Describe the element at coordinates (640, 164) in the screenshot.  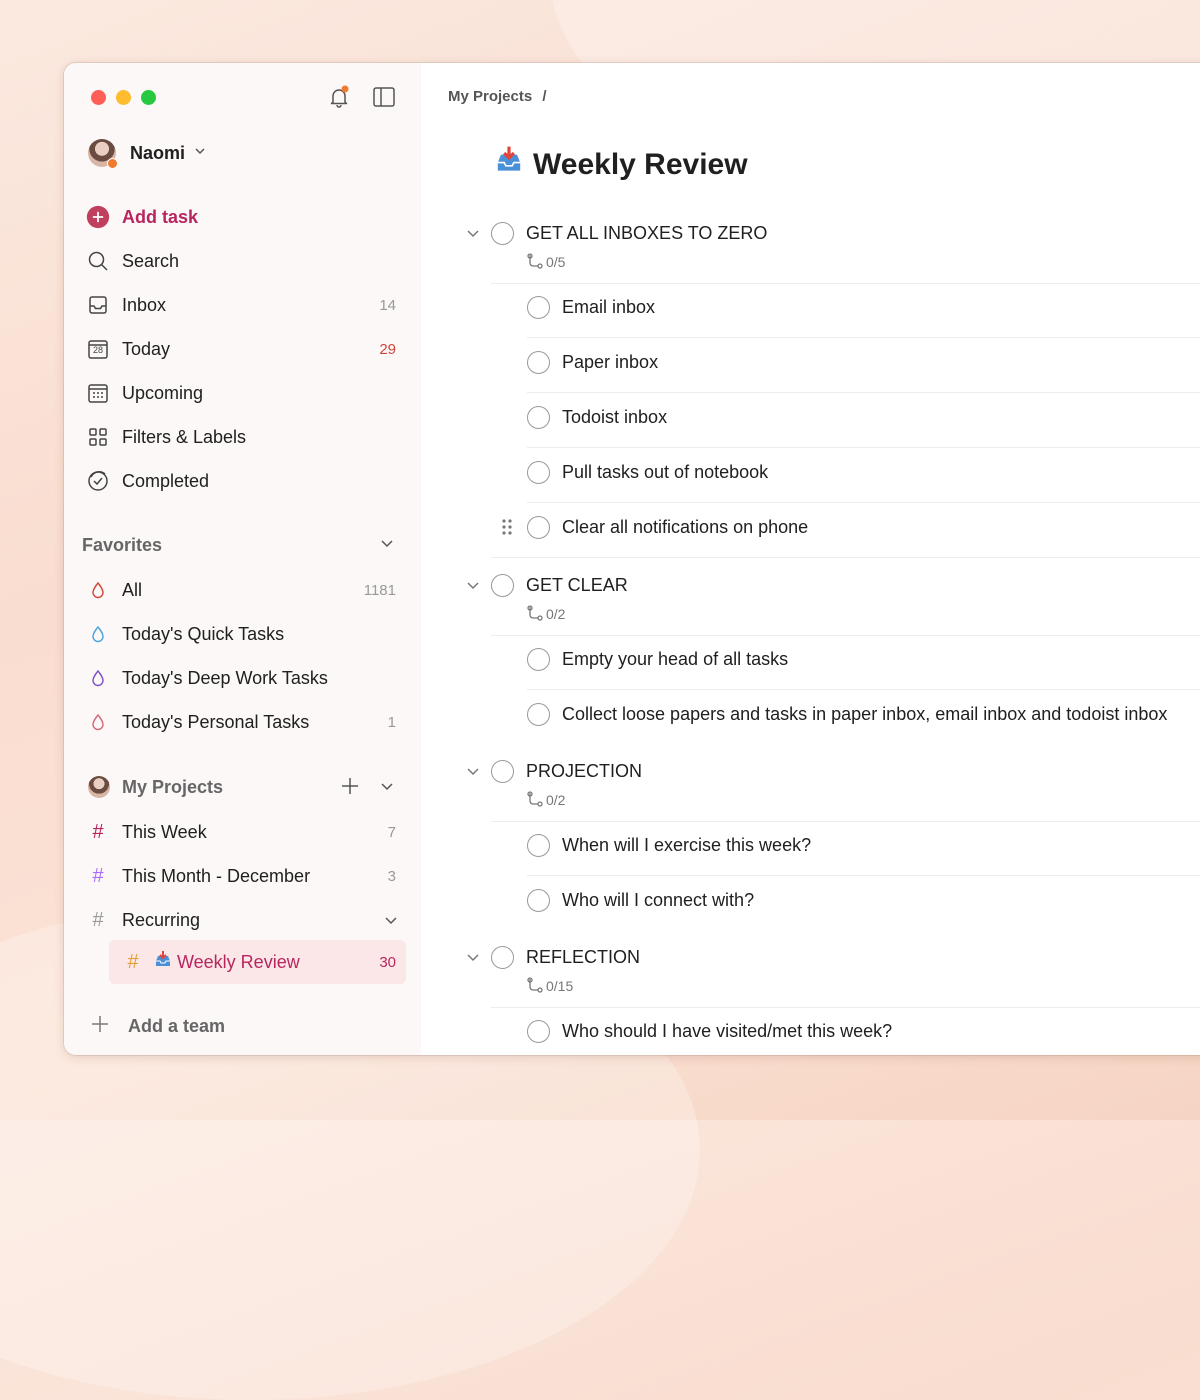
I see `page-title-text: Weekly Review` at that location.